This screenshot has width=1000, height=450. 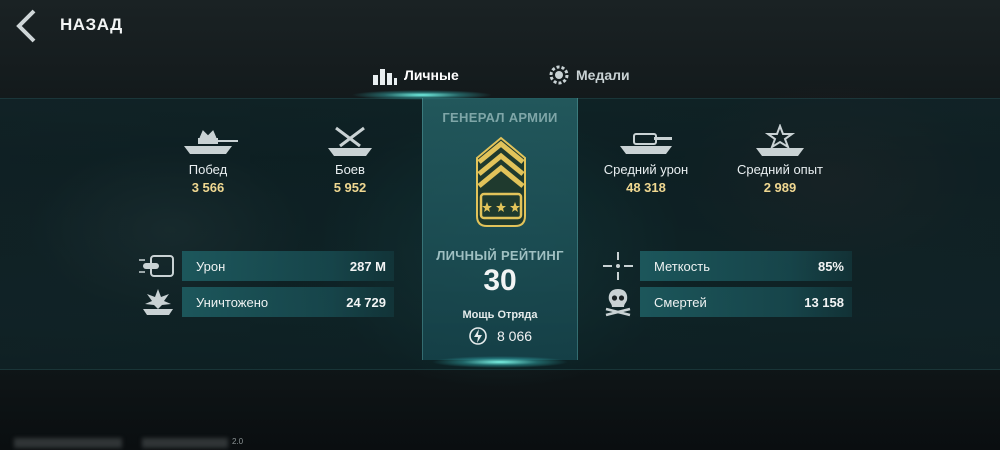 What do you see at coordinates (350, 141) in the screenshot?
I see `crossed-swords-icon` at bounding box center [350, 141].